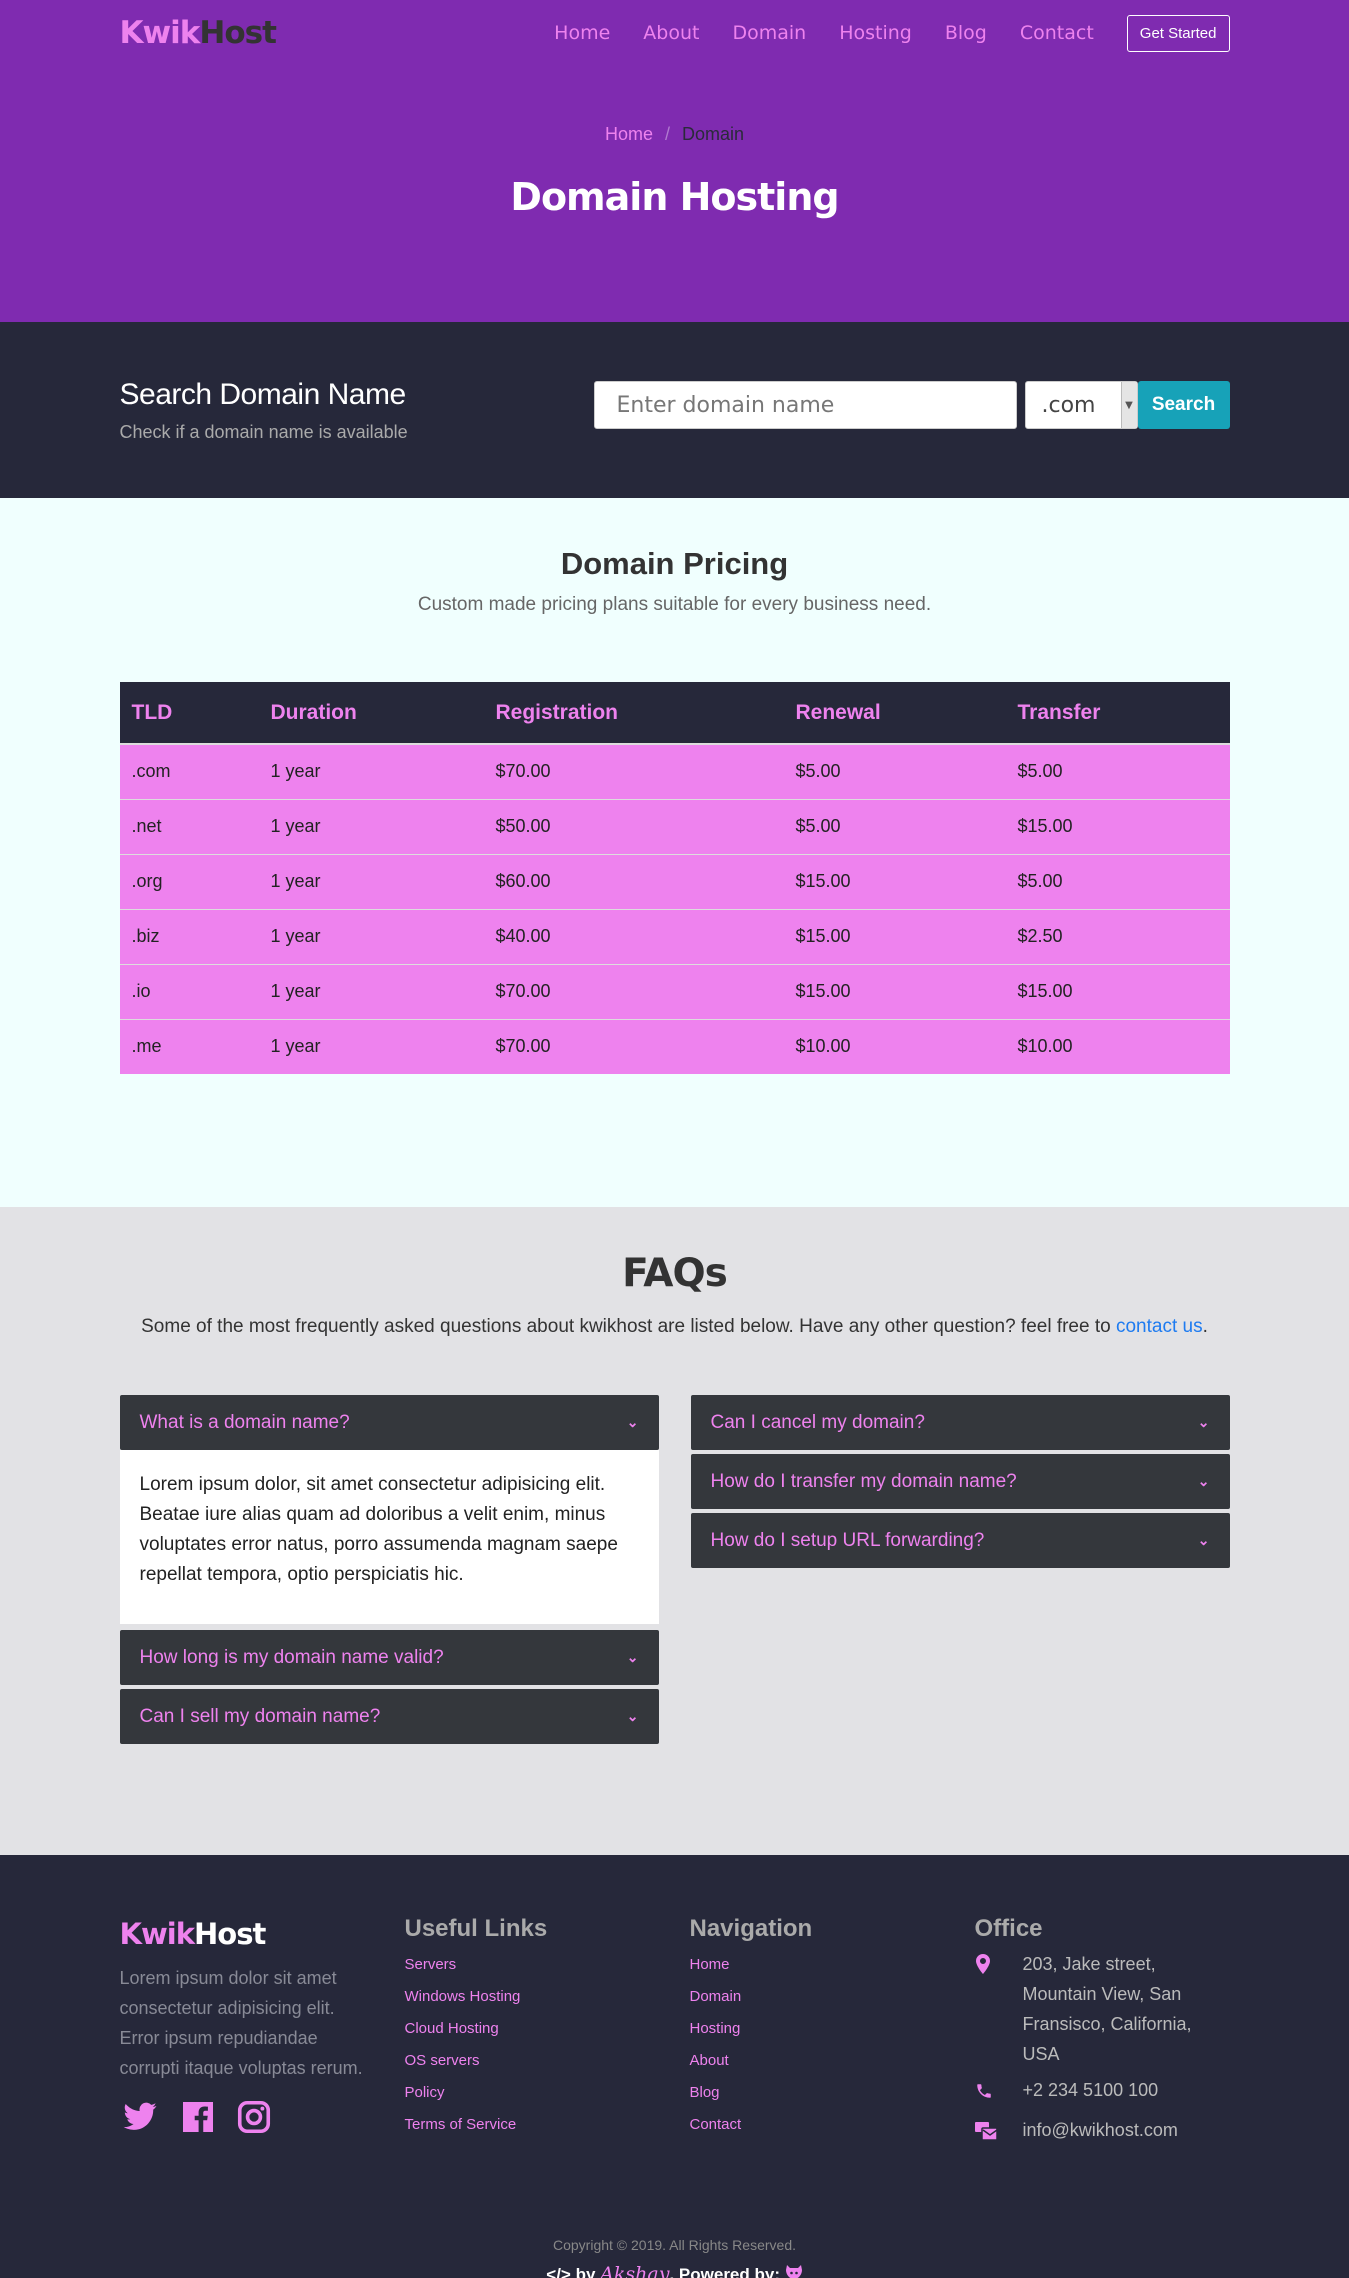 The width and height of the screenshot is (1349, 2278). I want to click on social-links, so click(262, 2119).